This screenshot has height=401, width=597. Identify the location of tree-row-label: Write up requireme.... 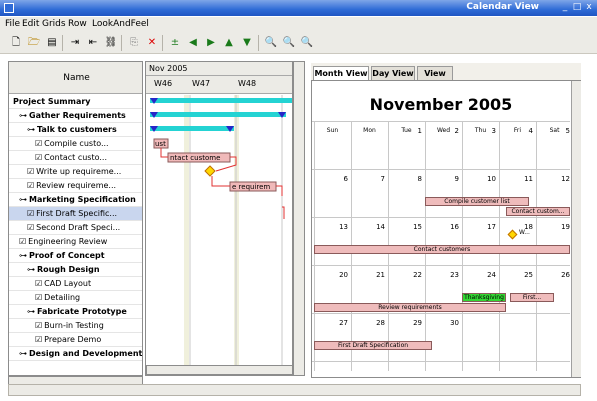
(79, 171).